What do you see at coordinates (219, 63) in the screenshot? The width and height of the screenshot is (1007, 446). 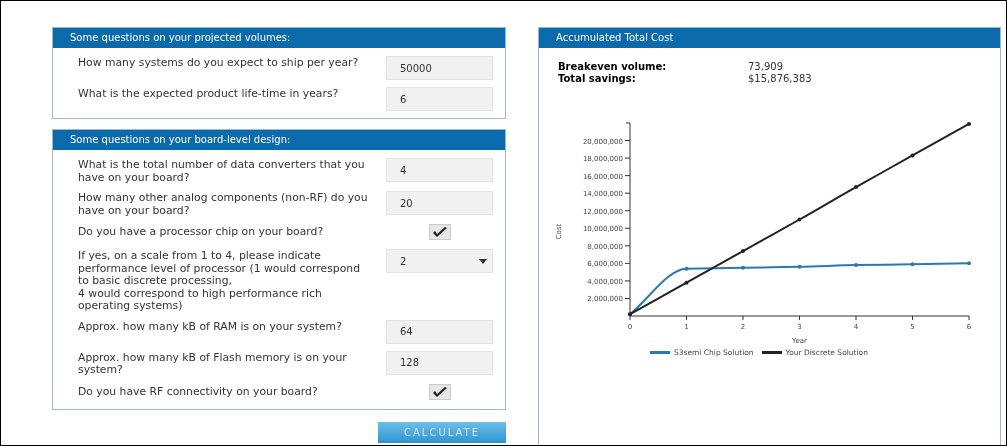 I see `question-label: How many systems do you expect to ship per year?` at bounding box center [219, 63].